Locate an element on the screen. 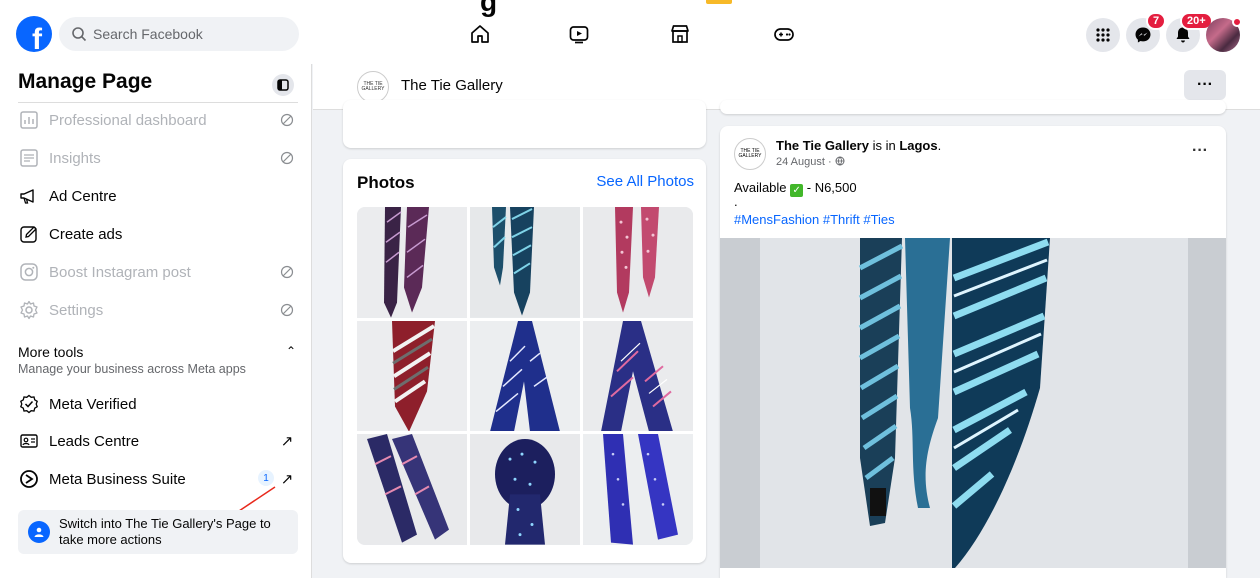 The height and width of the screenshot is (578, 1260). megaphone-icon is located at coordinates (29, 196).